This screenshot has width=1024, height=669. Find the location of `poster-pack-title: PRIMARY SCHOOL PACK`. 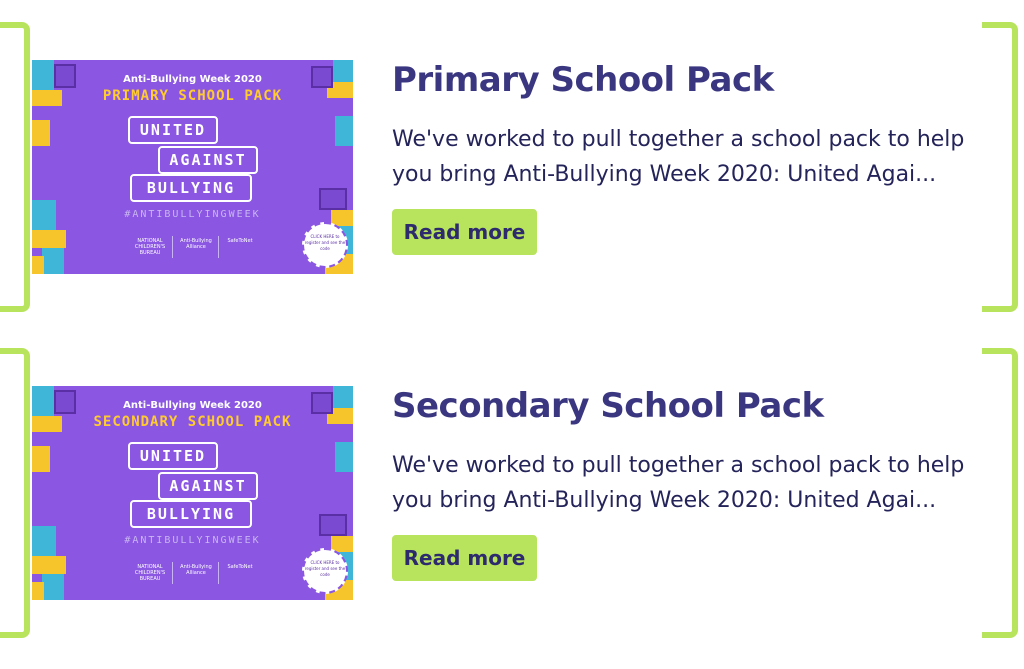

poster-pack-title: PRIMARY SCHOOL PACK is located at coordinates (192, 96).